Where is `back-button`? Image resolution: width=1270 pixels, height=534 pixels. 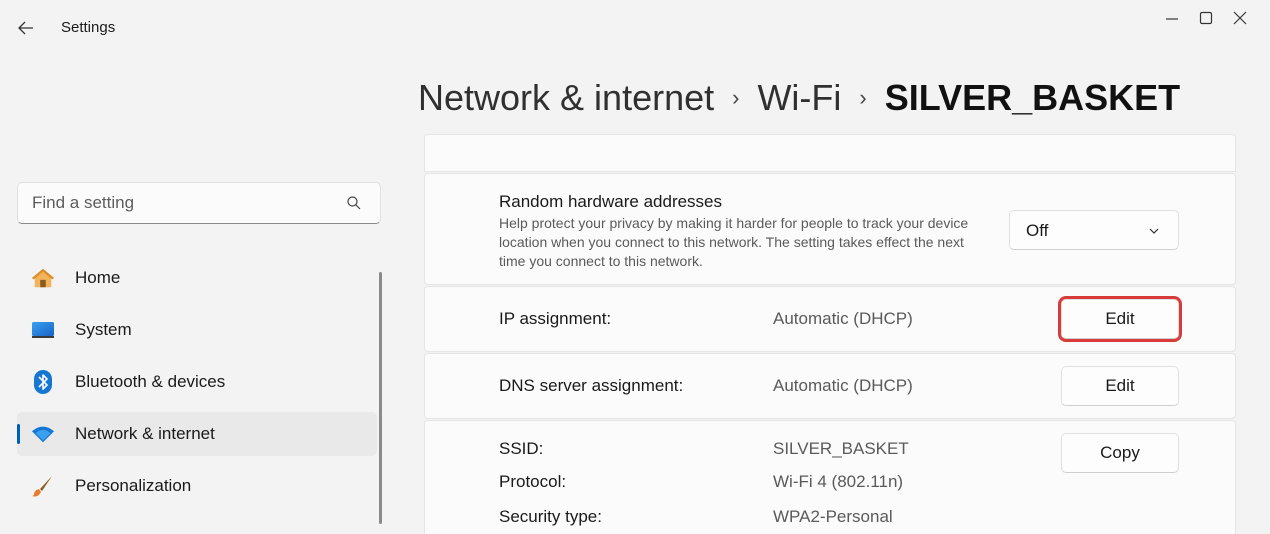
back-button is located at coordinates (26, 28).